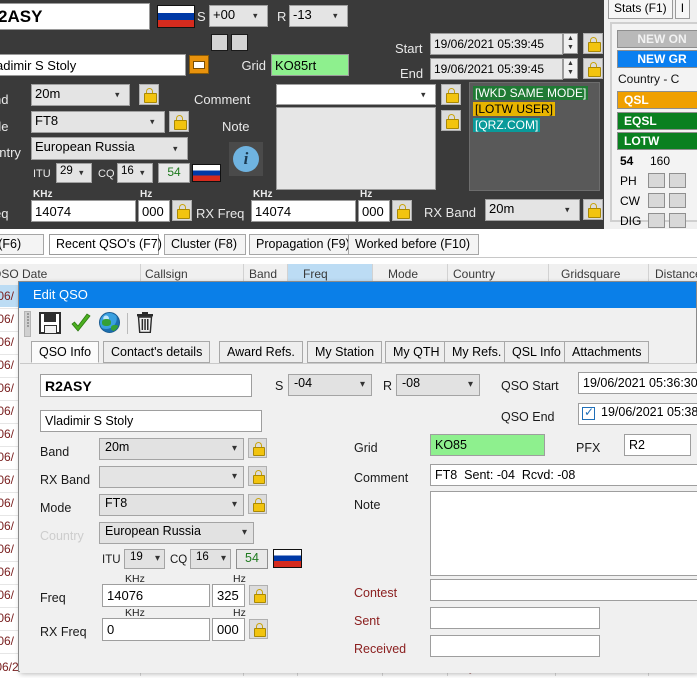 The width and height of the screenshot is (697, 678). Describe the element at coordinates (75, 16) in the screenshot. I see `callsign-input` at that location.